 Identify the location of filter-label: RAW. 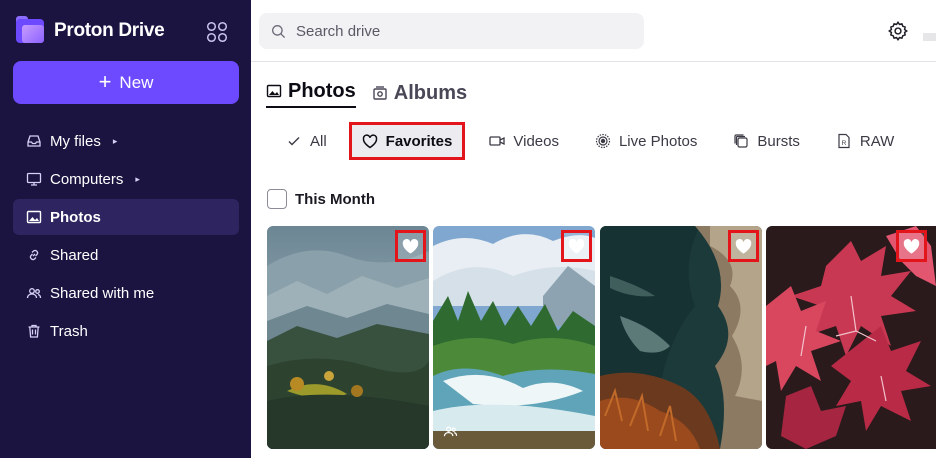
(877, 141).